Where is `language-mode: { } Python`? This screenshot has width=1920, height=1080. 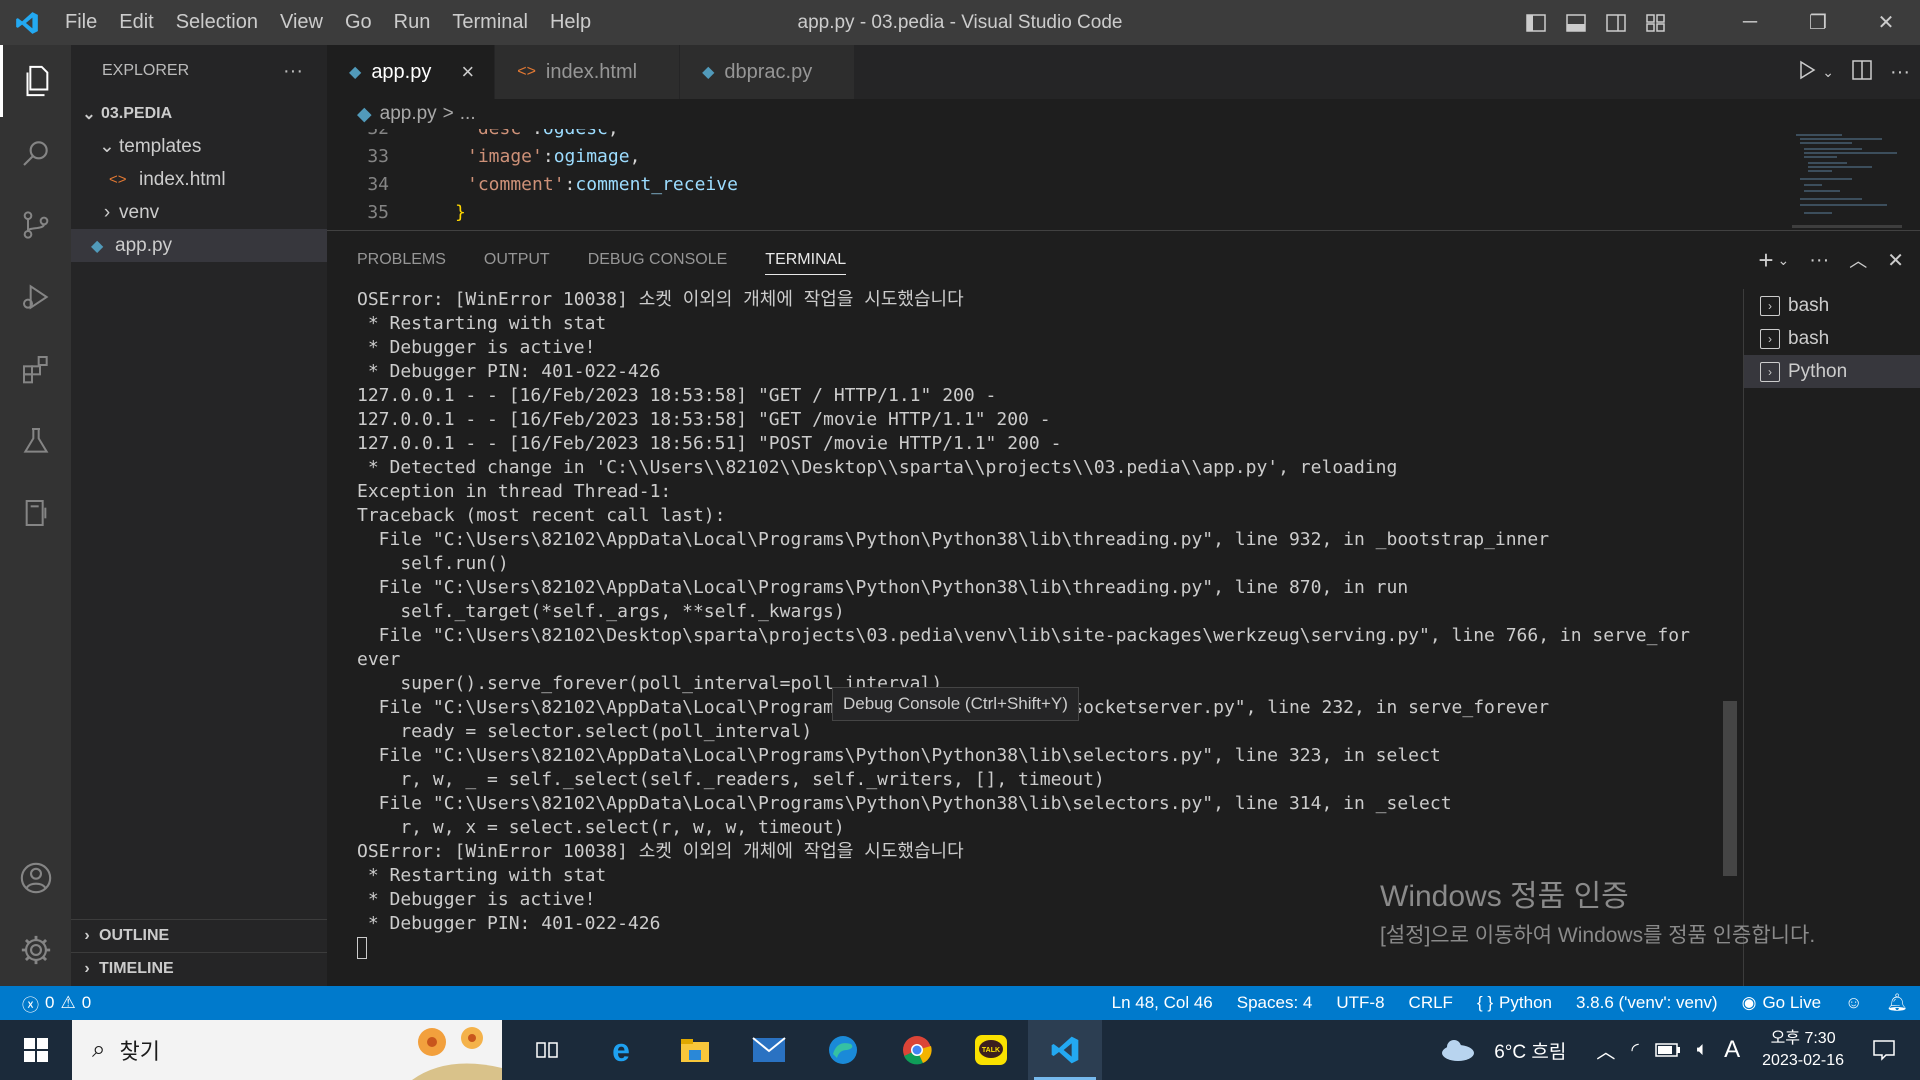
language-mode: { } Python is located at coordinates (1514, 1003).